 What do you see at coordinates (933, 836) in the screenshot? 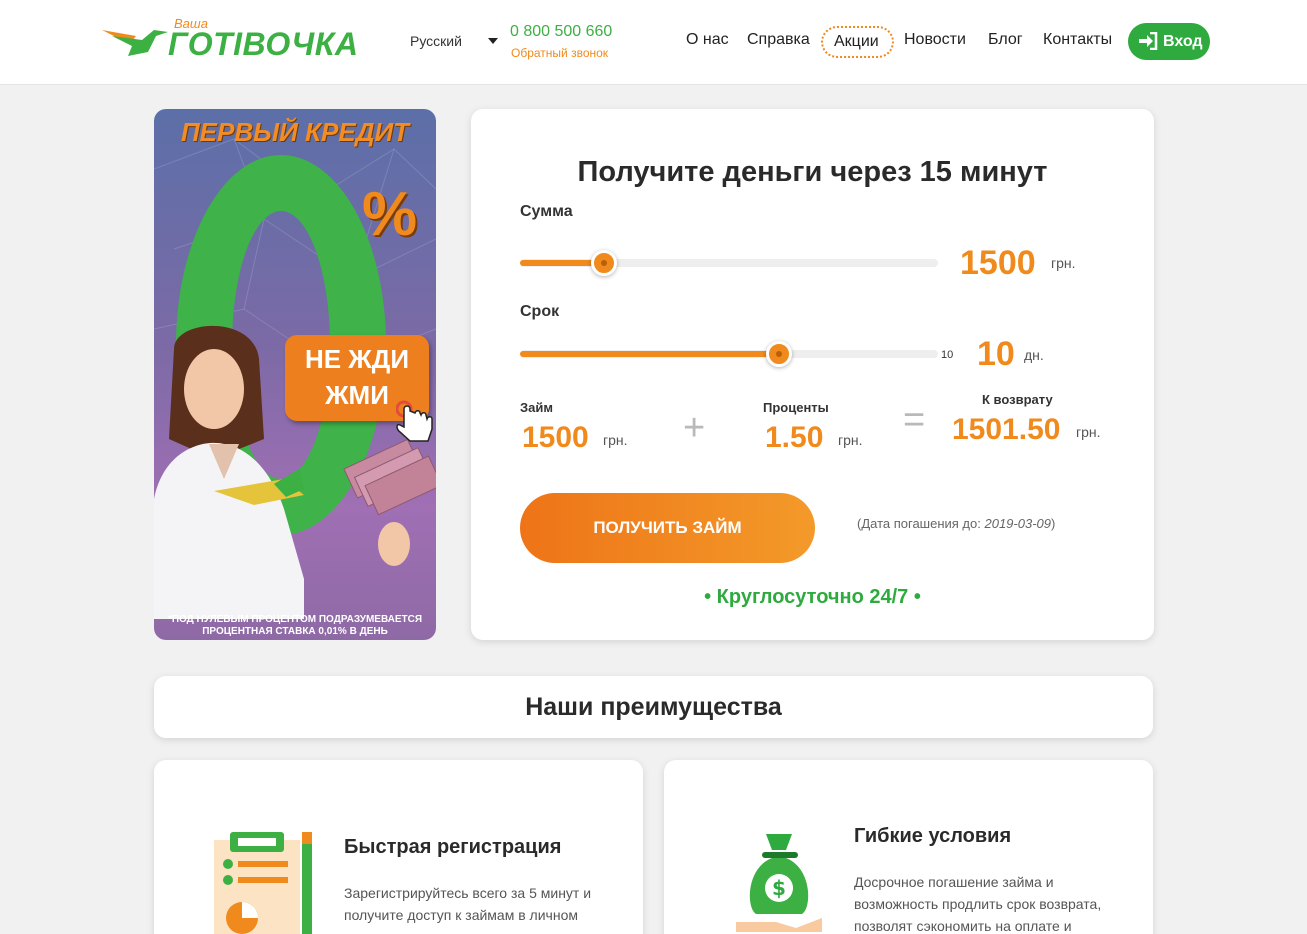
I see `advantage-title: Гибкие условия` at bounding box center [933, 836].